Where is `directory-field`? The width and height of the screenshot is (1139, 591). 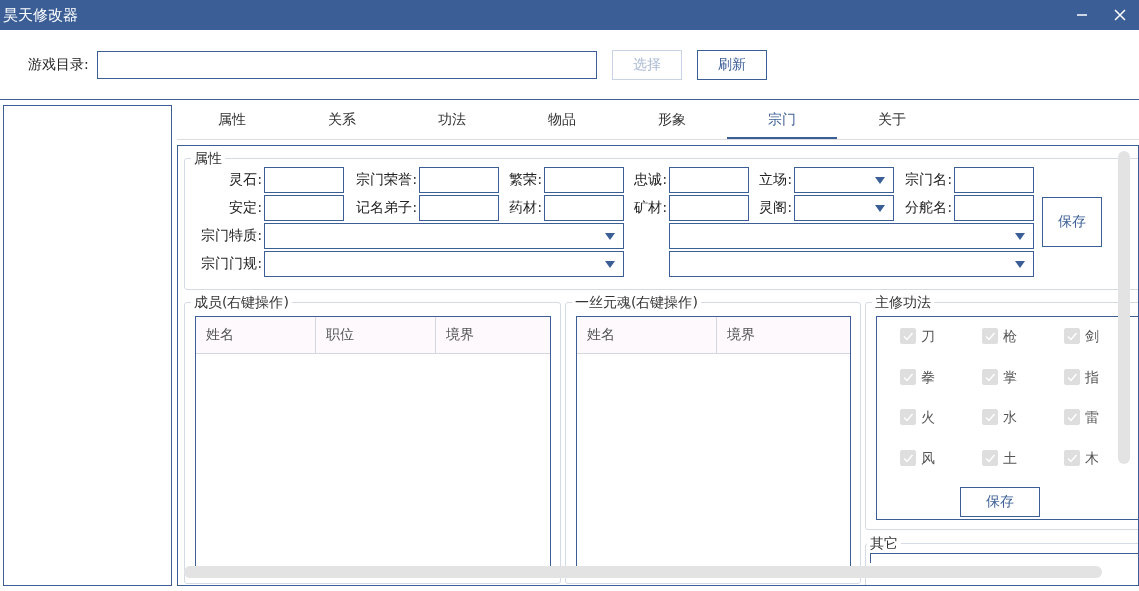
directory-field is located at coordinates (347, 64).